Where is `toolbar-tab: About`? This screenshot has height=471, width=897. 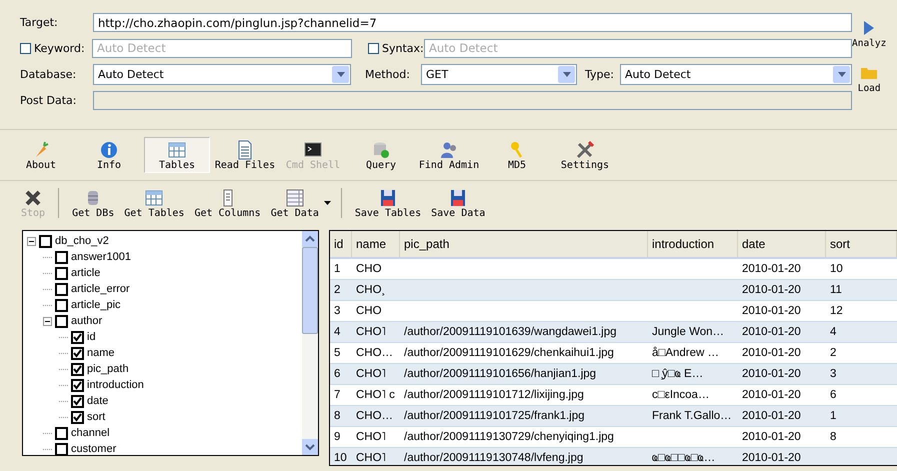 toolbar-tab: About is located at coordinates (41, 155).